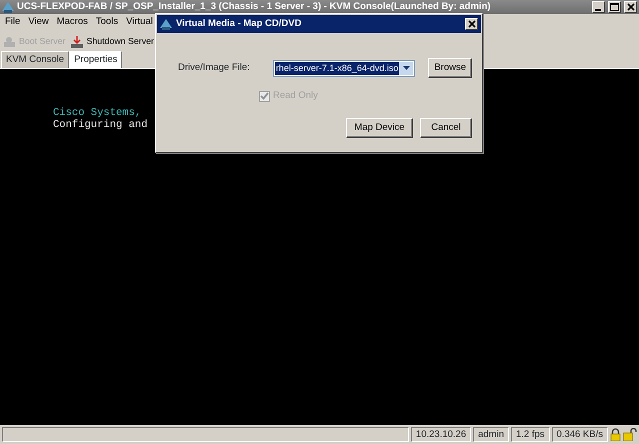 The width and height of the screenshot is (639, 444). What do you see at coordinates (35, 59) in the screenshot?
I see `tab: KVM Console` at bounding box center [35, 59].